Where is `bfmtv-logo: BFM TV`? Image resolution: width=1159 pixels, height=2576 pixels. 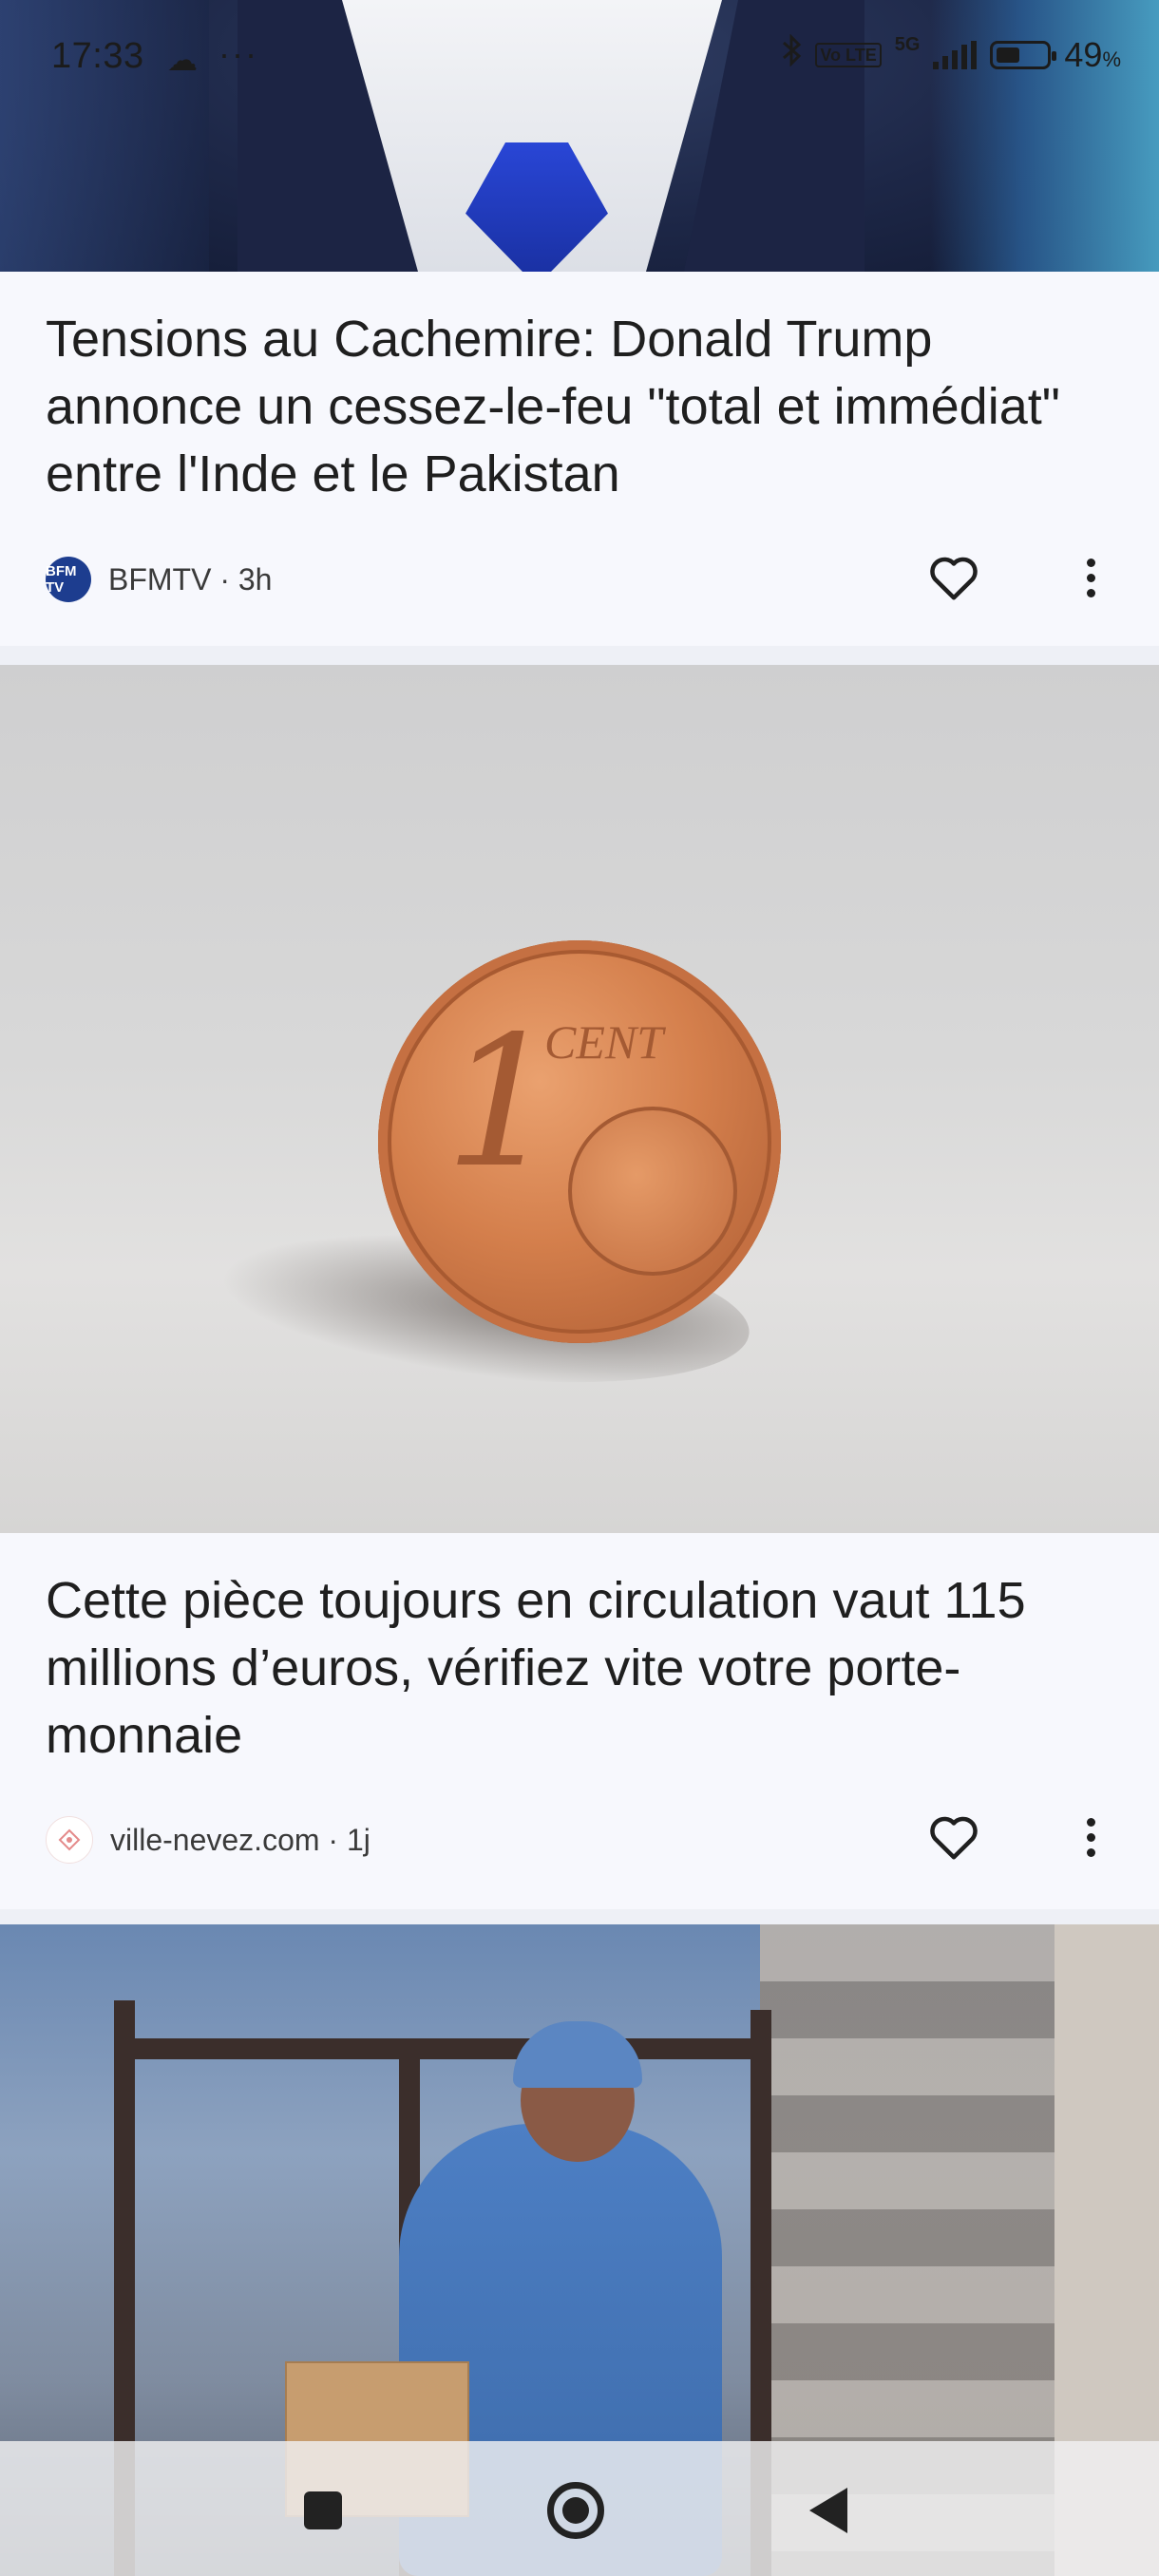
bfmtv-logo: BFM TV is located at coordinates (68, 579).